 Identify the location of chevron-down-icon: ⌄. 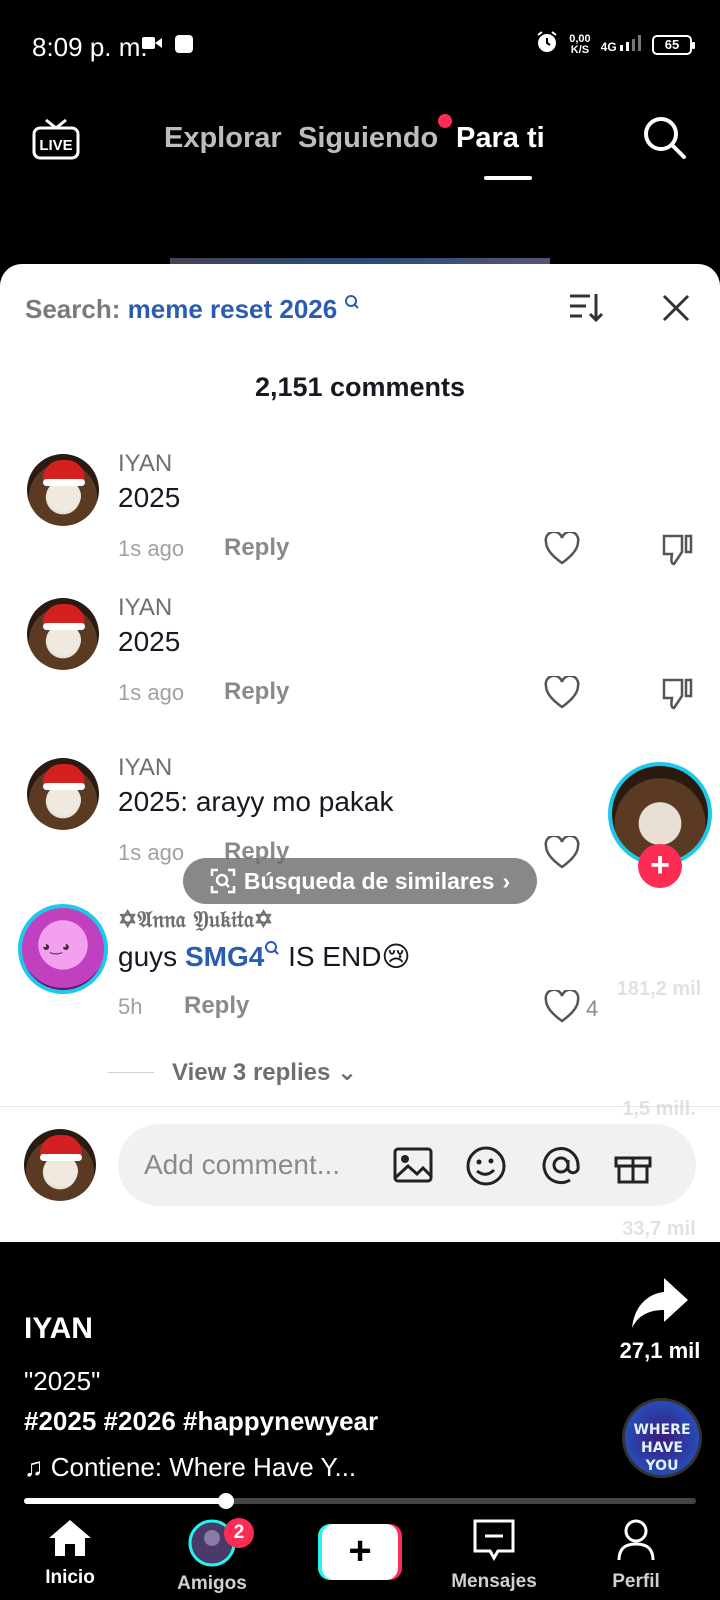
(347, 1072).